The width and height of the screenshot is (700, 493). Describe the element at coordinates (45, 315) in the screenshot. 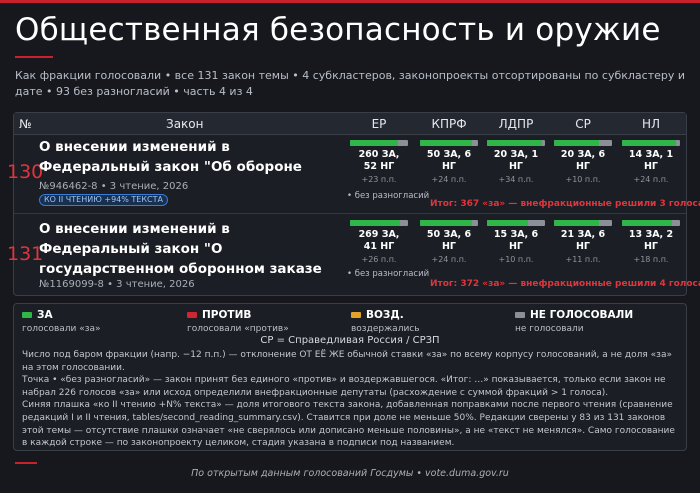

I see `legend-key: ЗА` at that location.